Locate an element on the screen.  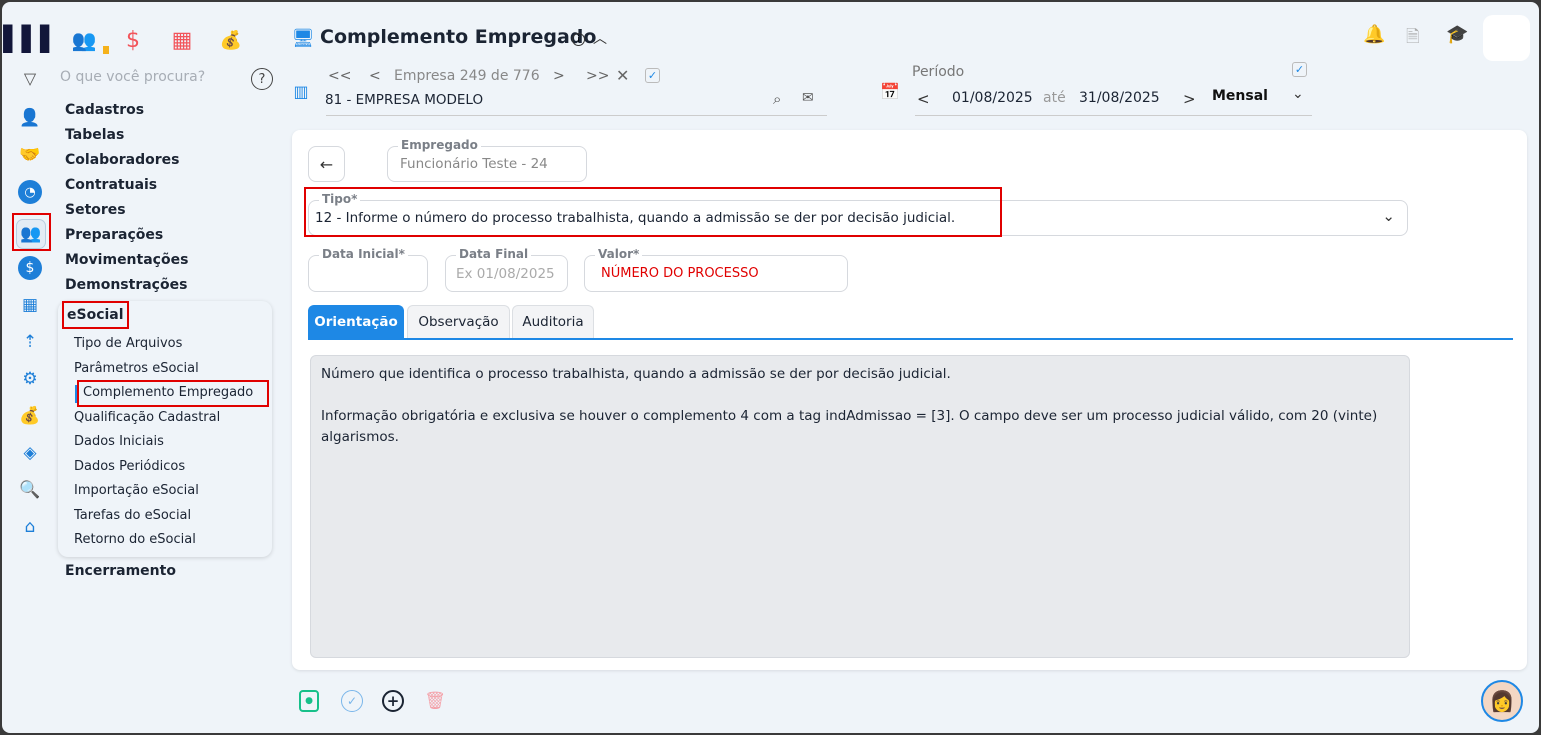
active-indicator is located at coordinates (106, 50).